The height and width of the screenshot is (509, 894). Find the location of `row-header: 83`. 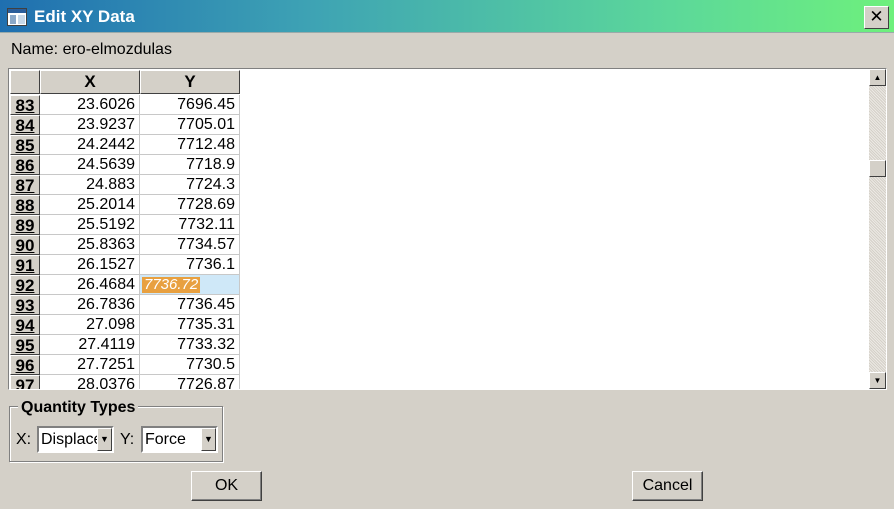

row-header: 83 is located at coordinates (25, 105).